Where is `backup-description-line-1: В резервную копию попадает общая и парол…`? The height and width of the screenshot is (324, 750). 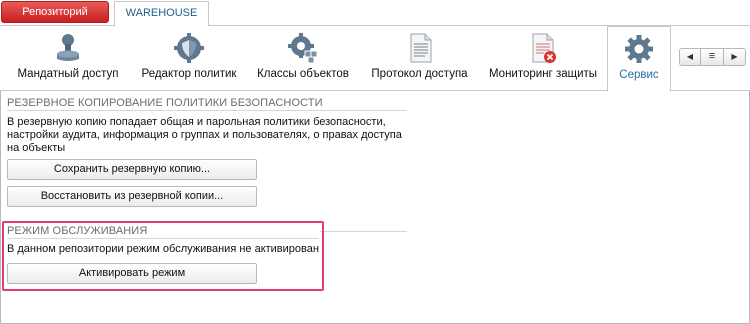
backup-description-line-1: В резервную копию попадает общая и парол… is located at coordinates (196, 122).